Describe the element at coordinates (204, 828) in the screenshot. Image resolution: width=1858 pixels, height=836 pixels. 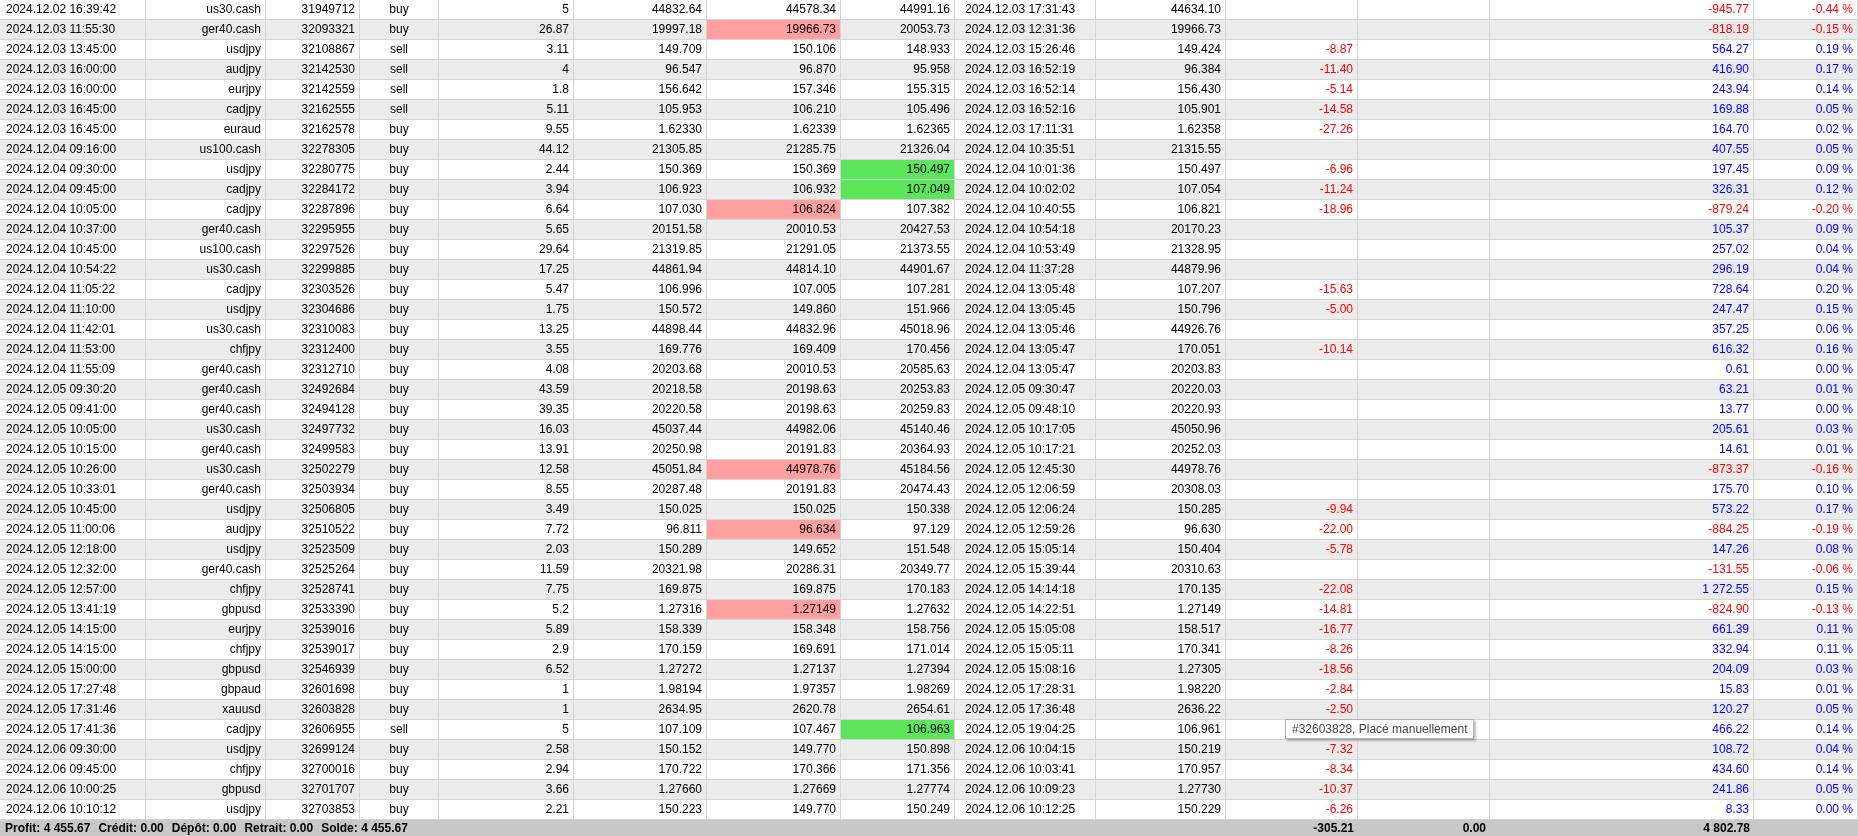
I see `summary-text: Dépôt: 0.00` at that location.